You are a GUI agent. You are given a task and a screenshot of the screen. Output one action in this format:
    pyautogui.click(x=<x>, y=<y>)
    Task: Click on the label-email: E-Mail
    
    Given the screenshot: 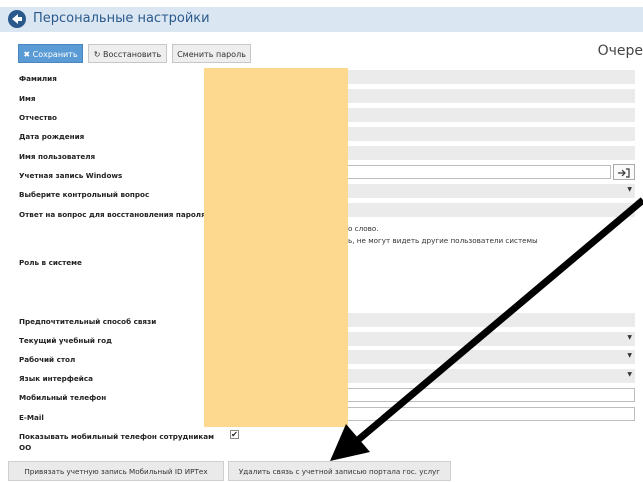 What is the action you would take?
    pyautogui.click(x=31, y=417)
    